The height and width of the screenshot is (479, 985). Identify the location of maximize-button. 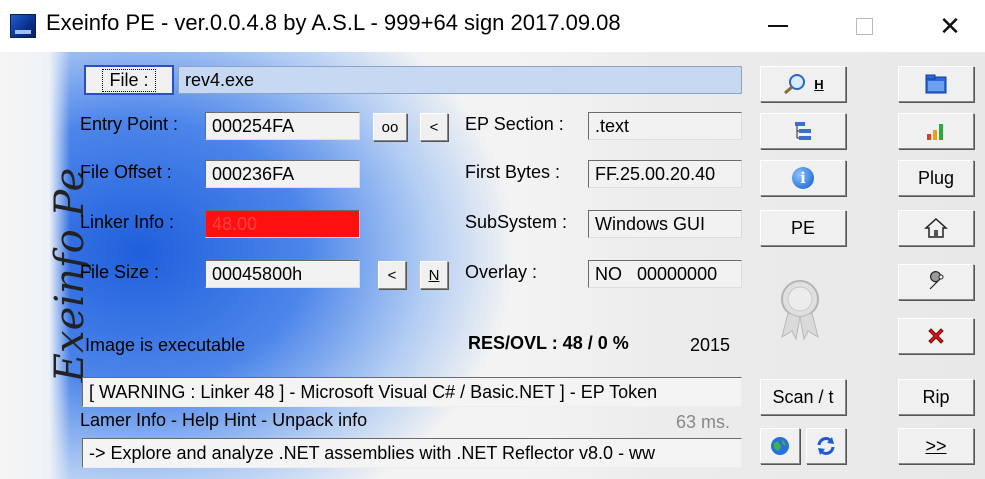
(864, 26).